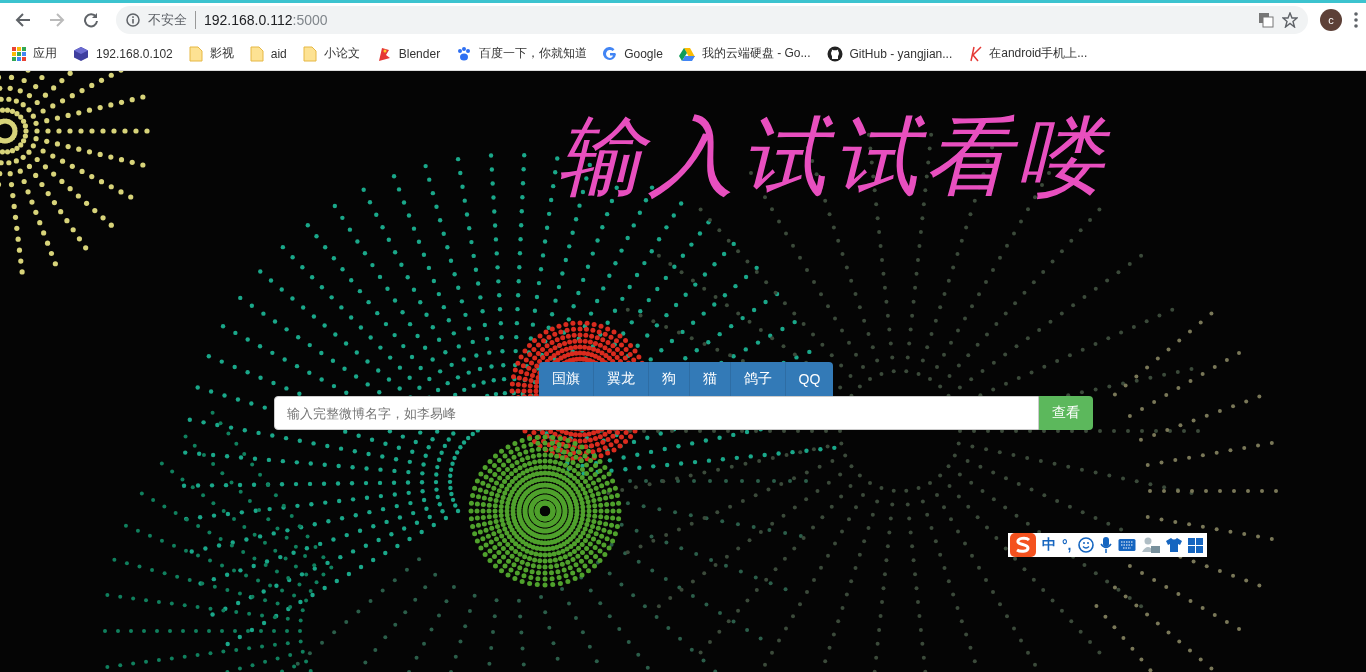 Image resolution: width=1366 pixels, height=672 pixels. What do you see at coordinates (643, 53) in the screenshot?
I see `bookmark-link: Google` at bounding box center [643, 53].